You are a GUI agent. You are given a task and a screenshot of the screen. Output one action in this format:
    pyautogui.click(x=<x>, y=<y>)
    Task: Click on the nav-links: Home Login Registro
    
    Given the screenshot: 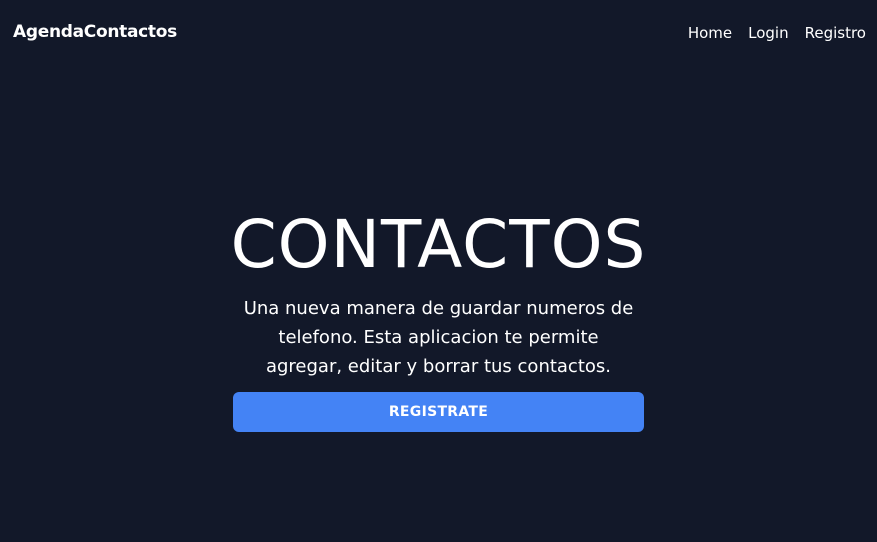 What is the action you would take?
    pyautogui.click(x=777, y=33)
    